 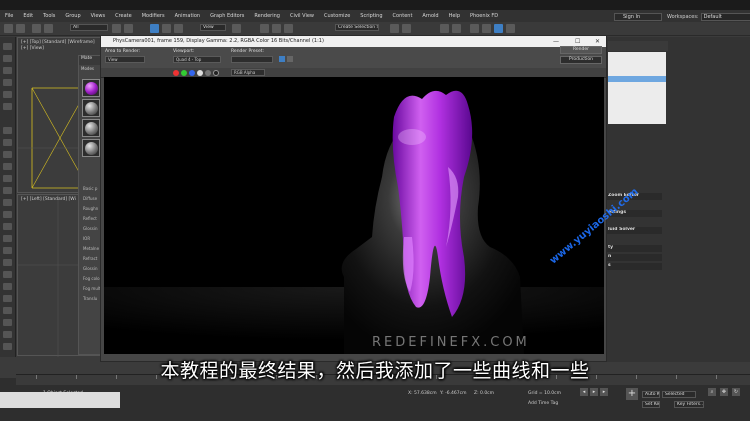 What do you see at coordinates (7, 346) in the screenshot?
I see `compound-tool-icon` at bounding box center [7, 346].